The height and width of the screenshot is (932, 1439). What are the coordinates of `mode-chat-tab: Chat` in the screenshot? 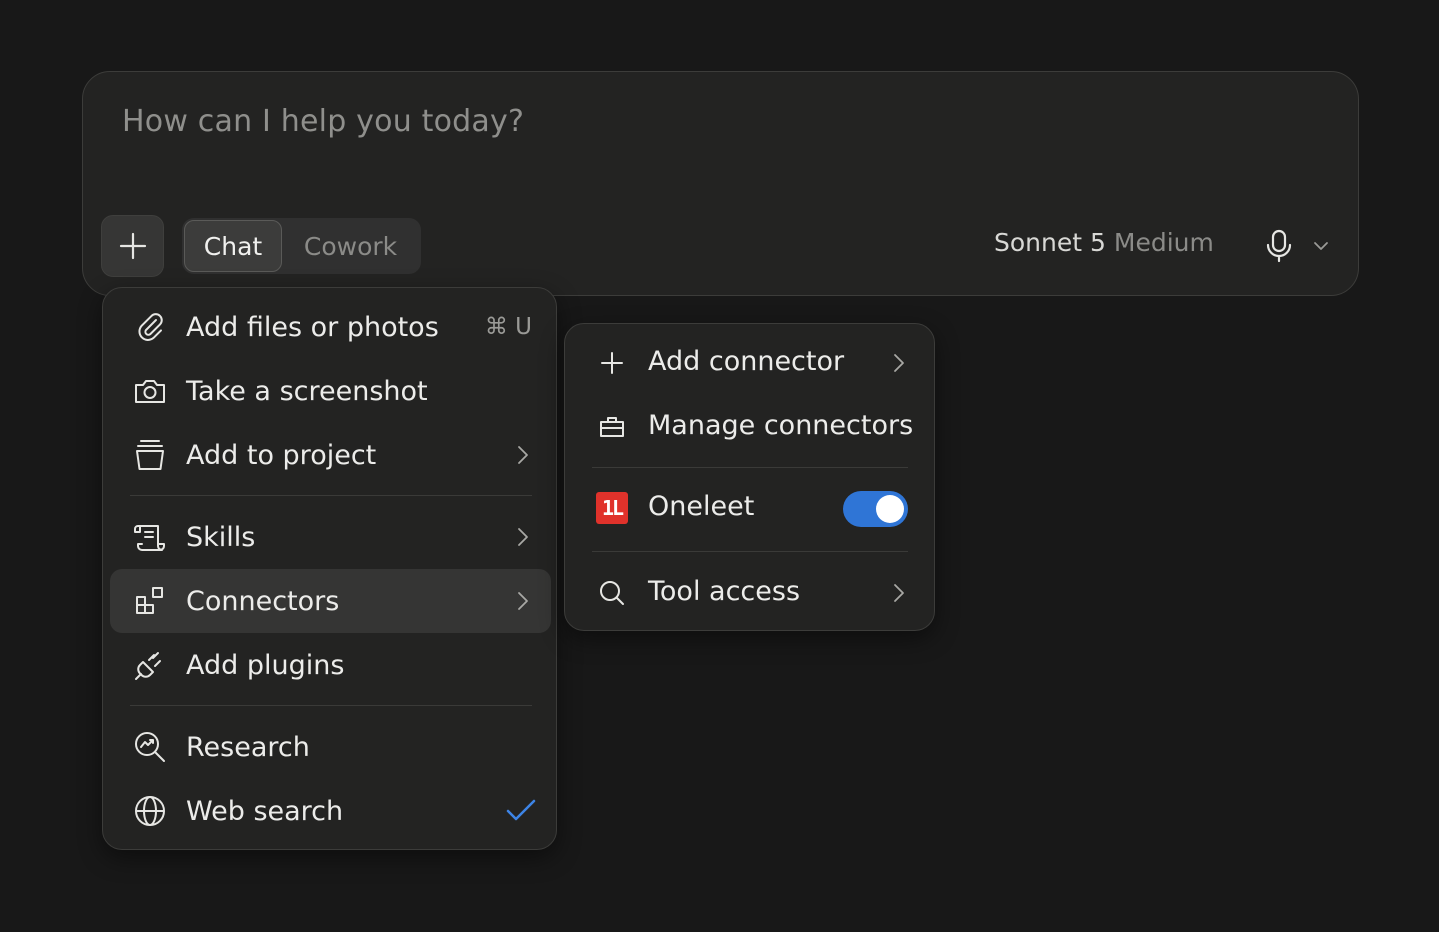 It's located at (233, 246).